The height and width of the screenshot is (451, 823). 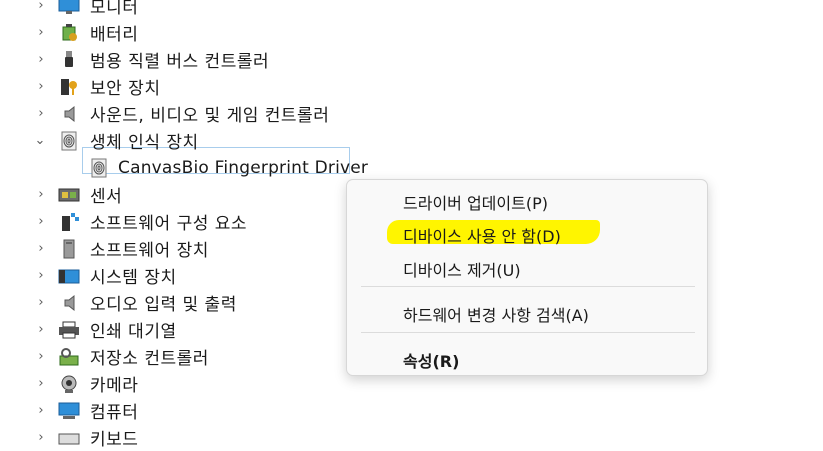 I want to click on tree-item-label: 시스템 장치, so click(x=133, y=278).